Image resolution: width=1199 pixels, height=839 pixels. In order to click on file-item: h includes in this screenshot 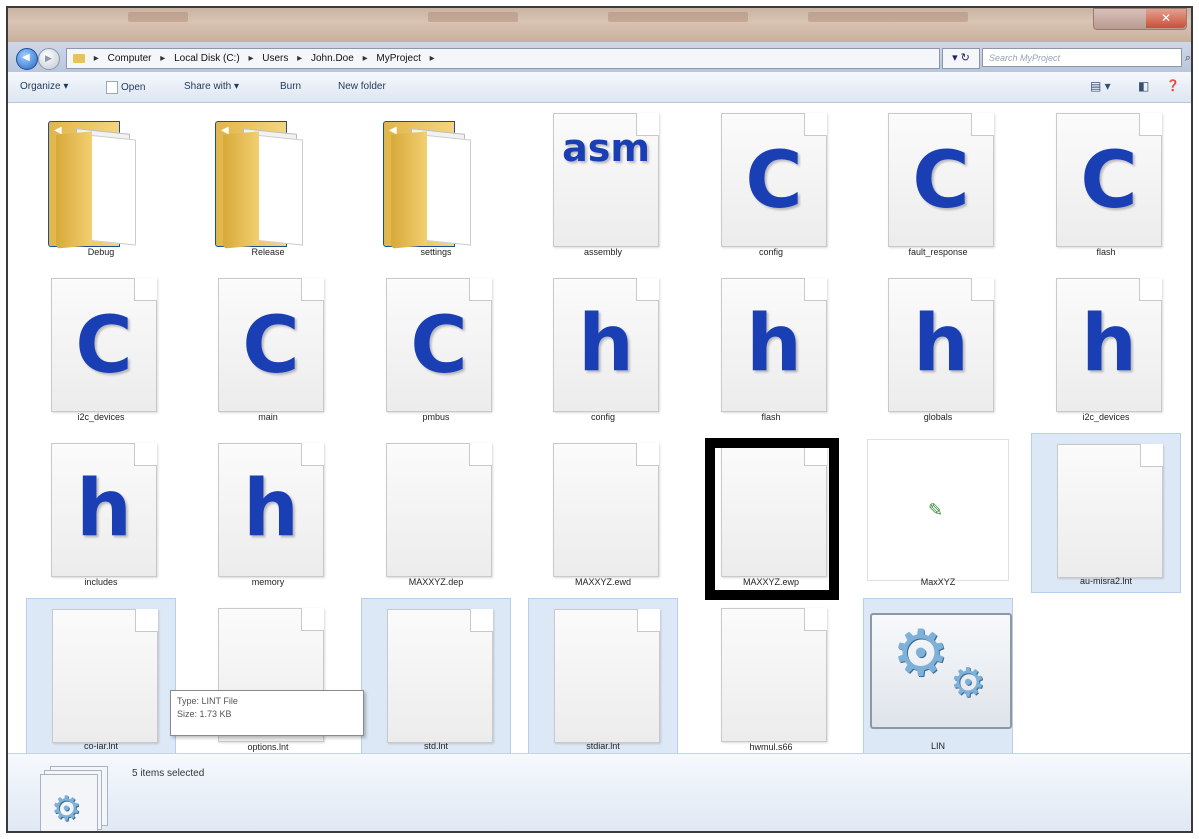, I will do `click(101, 513)`.